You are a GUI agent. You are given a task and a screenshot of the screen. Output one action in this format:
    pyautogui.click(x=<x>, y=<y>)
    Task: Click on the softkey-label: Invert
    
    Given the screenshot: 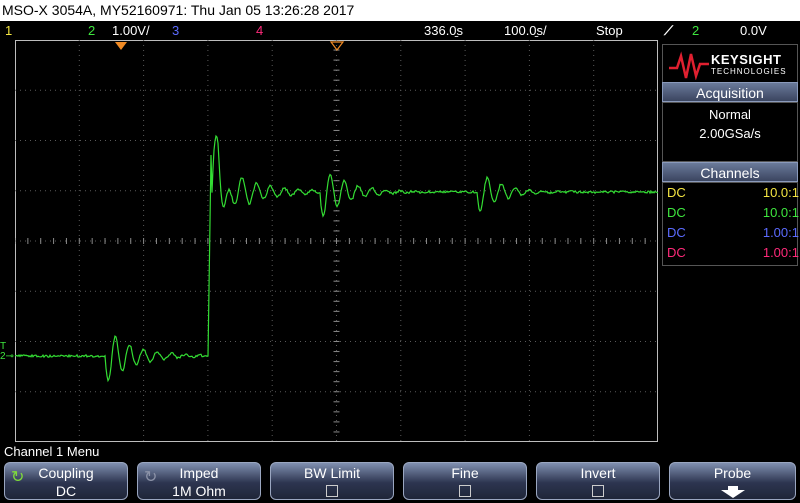 What is the action you would take?
    pyautogui.click(x=598, y=473)
    